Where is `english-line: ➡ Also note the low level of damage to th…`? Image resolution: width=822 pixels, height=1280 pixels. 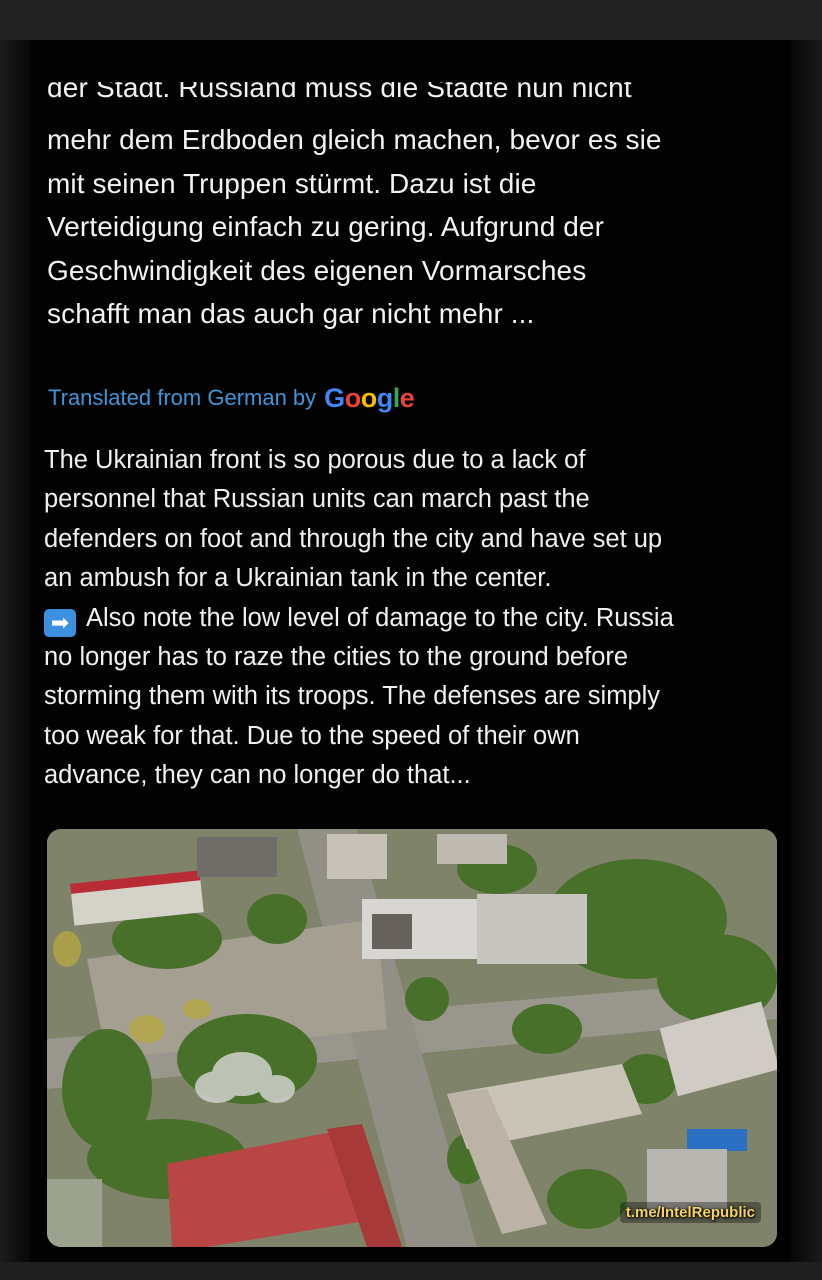 english-line: ➡ Also note the low level of damage to th… is located at coordinates (414, 618).